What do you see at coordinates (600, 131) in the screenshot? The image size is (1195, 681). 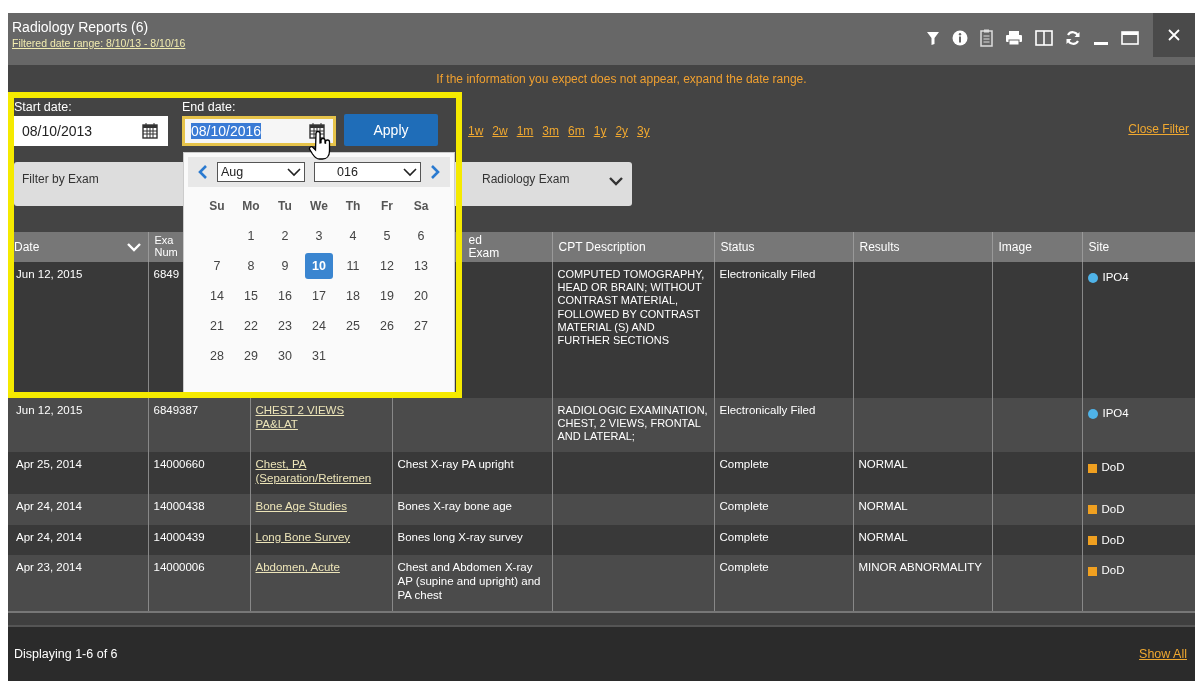 I see `range-link: 1y` at bounding box center [600, 131].